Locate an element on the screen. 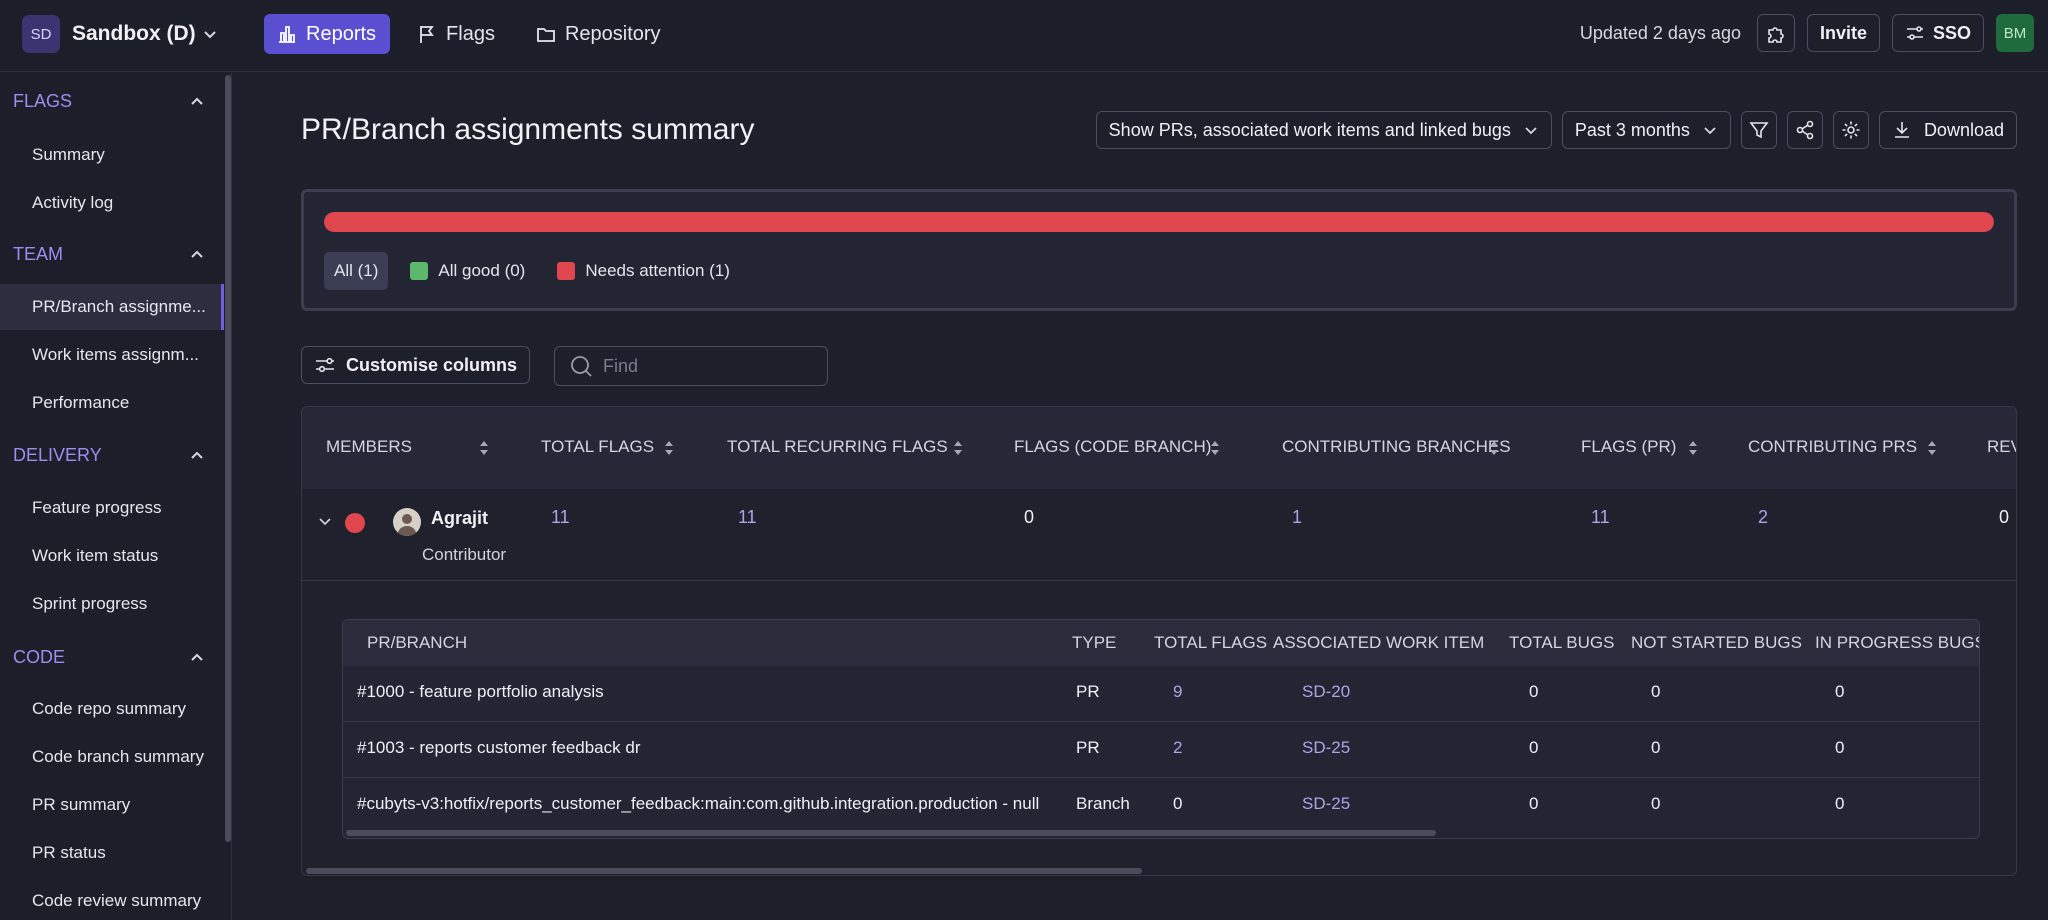 The height and width of the screenshot is (920, 2048). table-horizontal-scrollbar is located at coordinates (724, 871).